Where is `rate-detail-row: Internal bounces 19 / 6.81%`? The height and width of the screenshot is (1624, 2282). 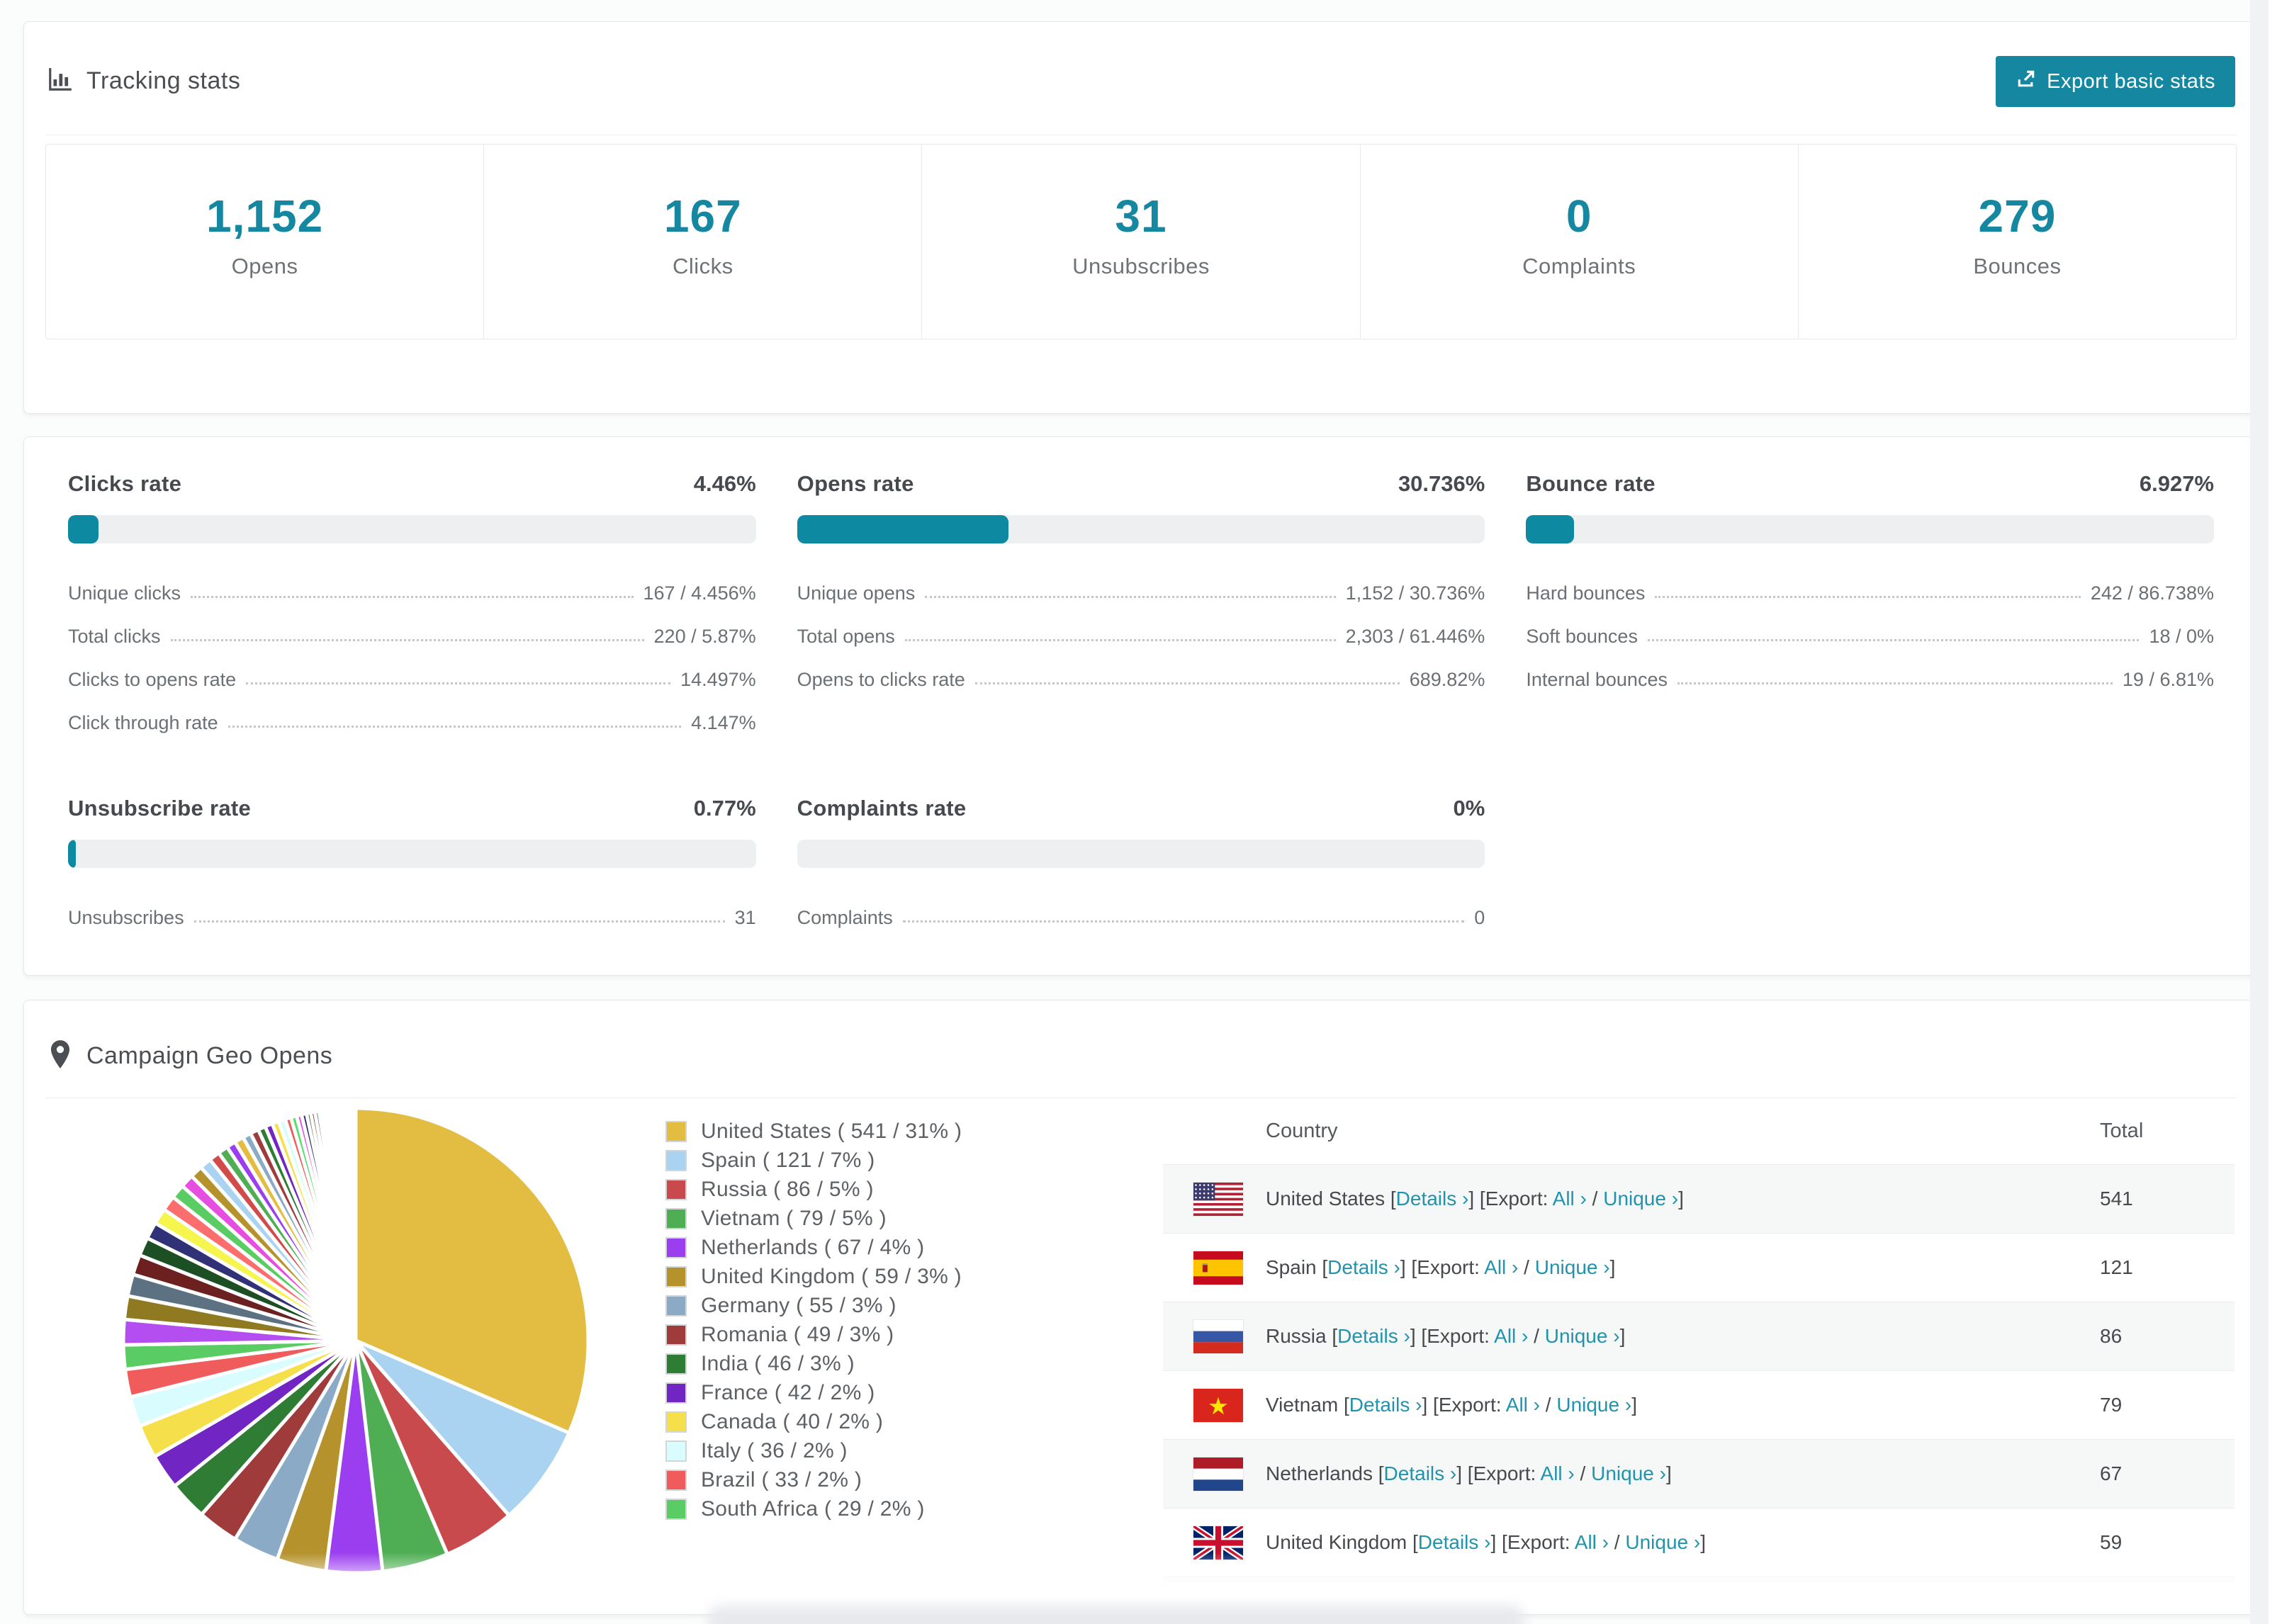 rate-detail-row: Internal bounces 19 / 6.81% is located at coordinates (1870, 680).